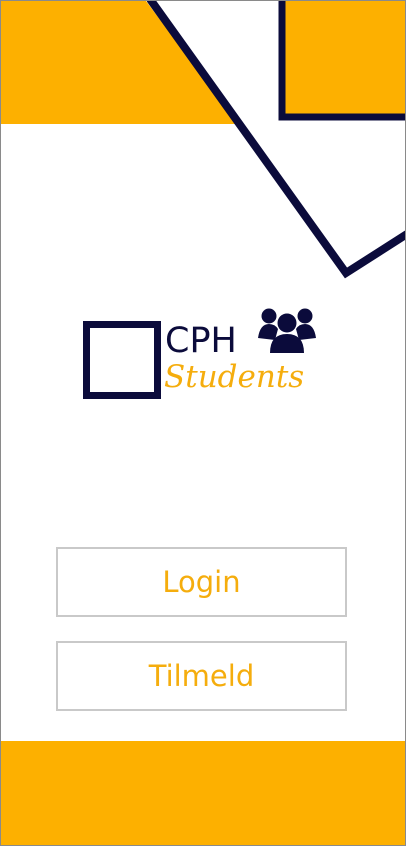 The image size is (406, 846). I want to click on logo-title-students: Students, so click(234, 377).